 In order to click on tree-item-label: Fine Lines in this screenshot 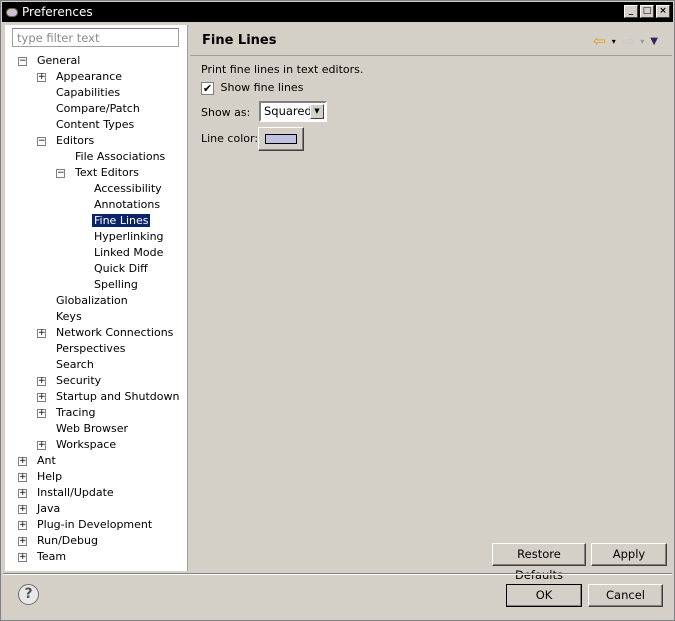, I will do `click(121, 220)`.